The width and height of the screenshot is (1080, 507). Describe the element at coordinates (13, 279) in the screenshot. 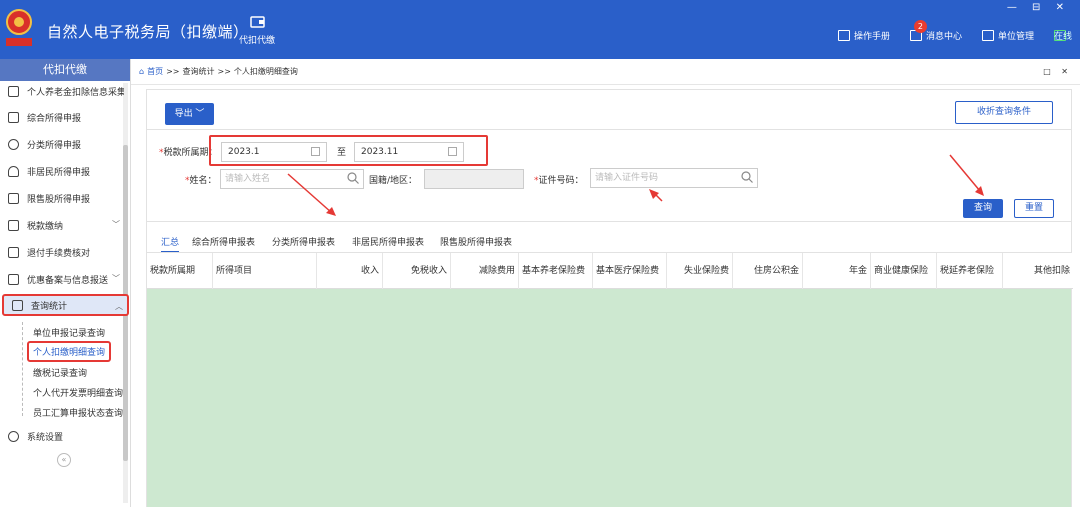

I see `doc-icon` at that location.